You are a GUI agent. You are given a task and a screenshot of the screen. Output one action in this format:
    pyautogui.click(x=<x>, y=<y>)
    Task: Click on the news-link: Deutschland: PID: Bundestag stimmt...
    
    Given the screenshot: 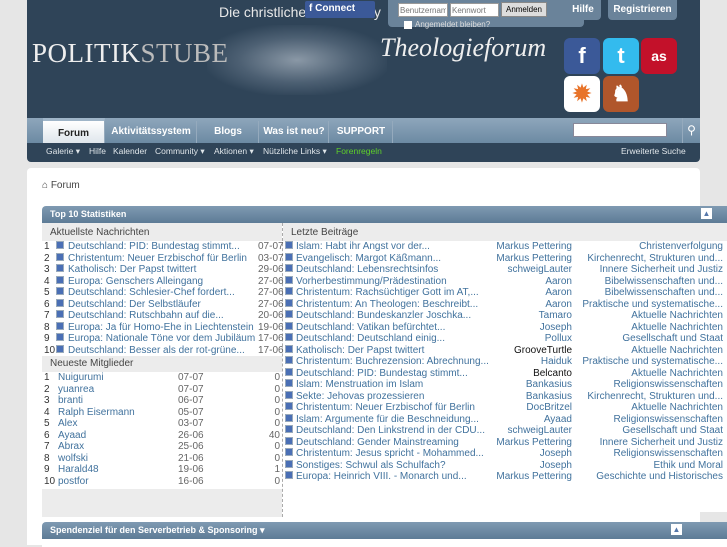 What is the action you would take?
    pyautogui.click(x=154, y=247)
    